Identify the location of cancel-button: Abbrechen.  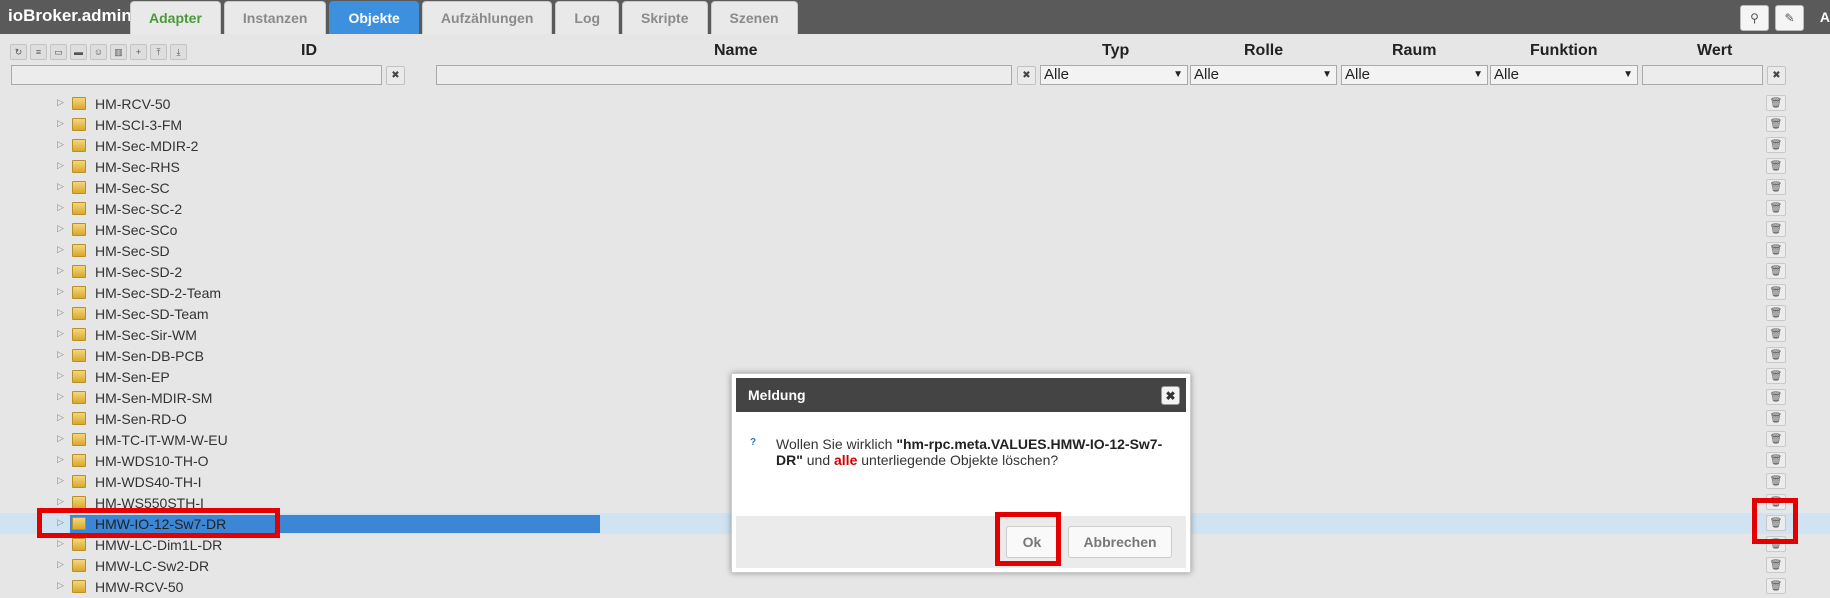
(1120, 542).